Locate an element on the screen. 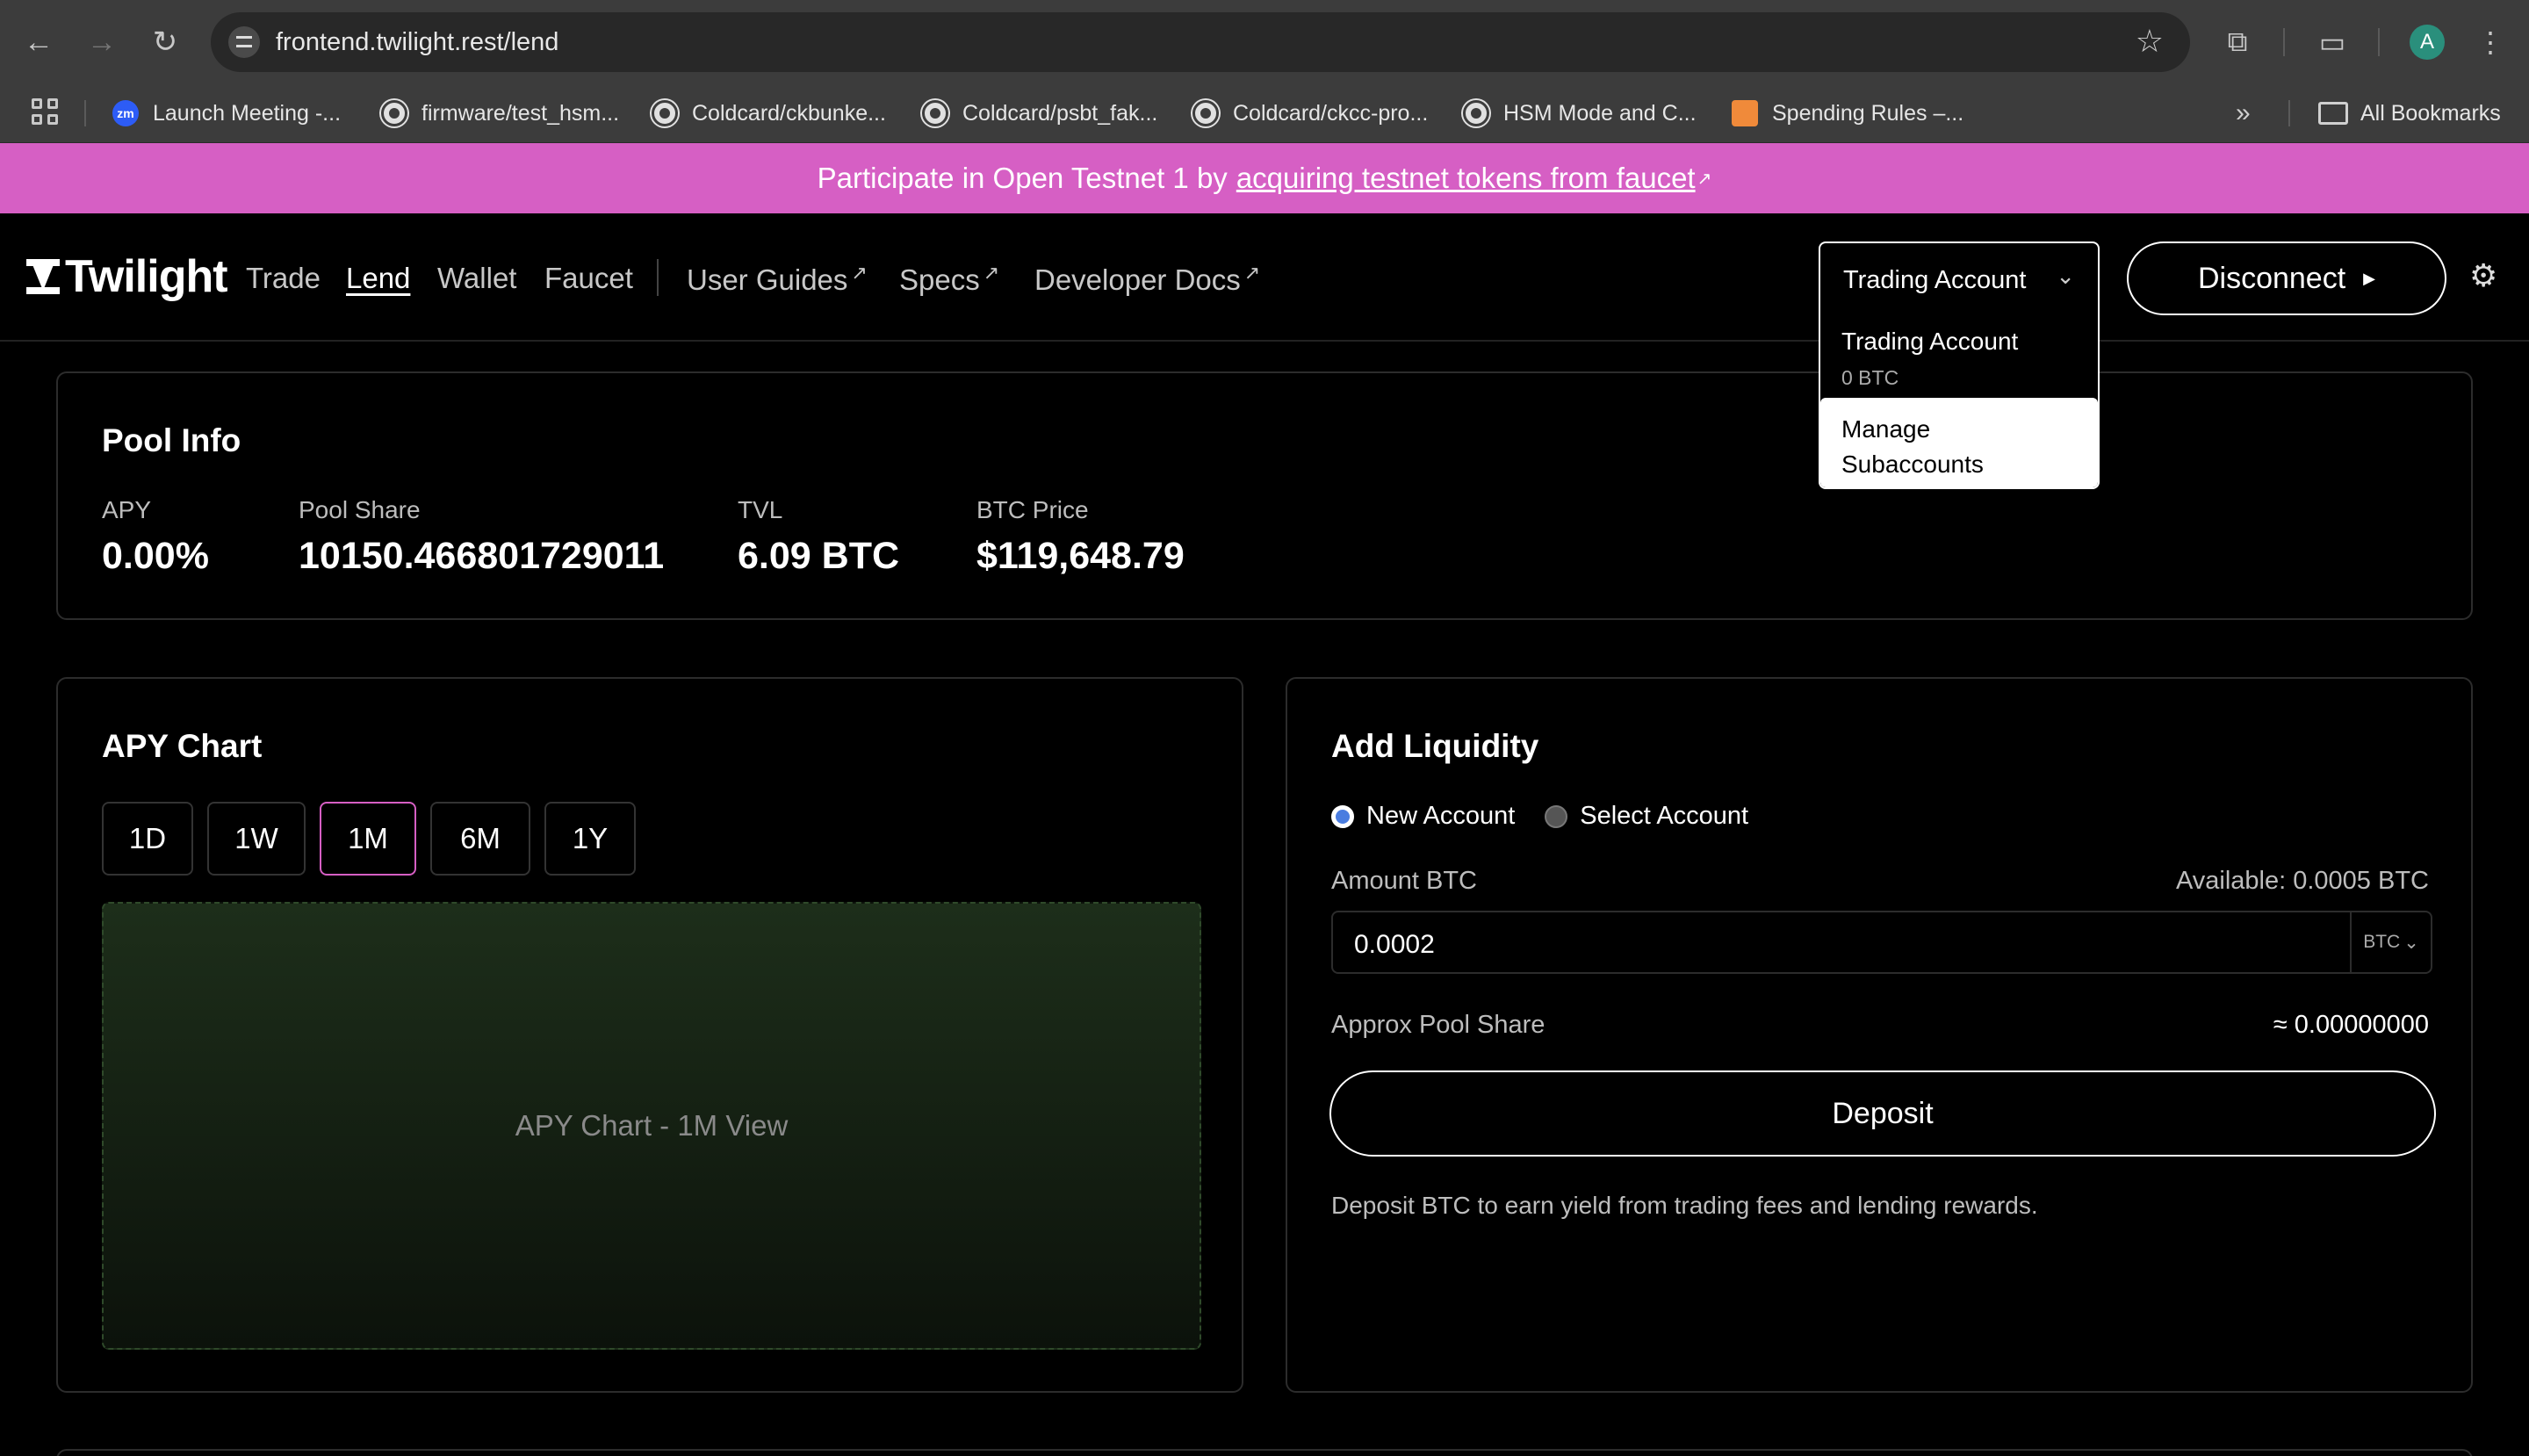  faucet-link-label: acquiring testnet tokens from faucet is located at coordinates (1466, 178).